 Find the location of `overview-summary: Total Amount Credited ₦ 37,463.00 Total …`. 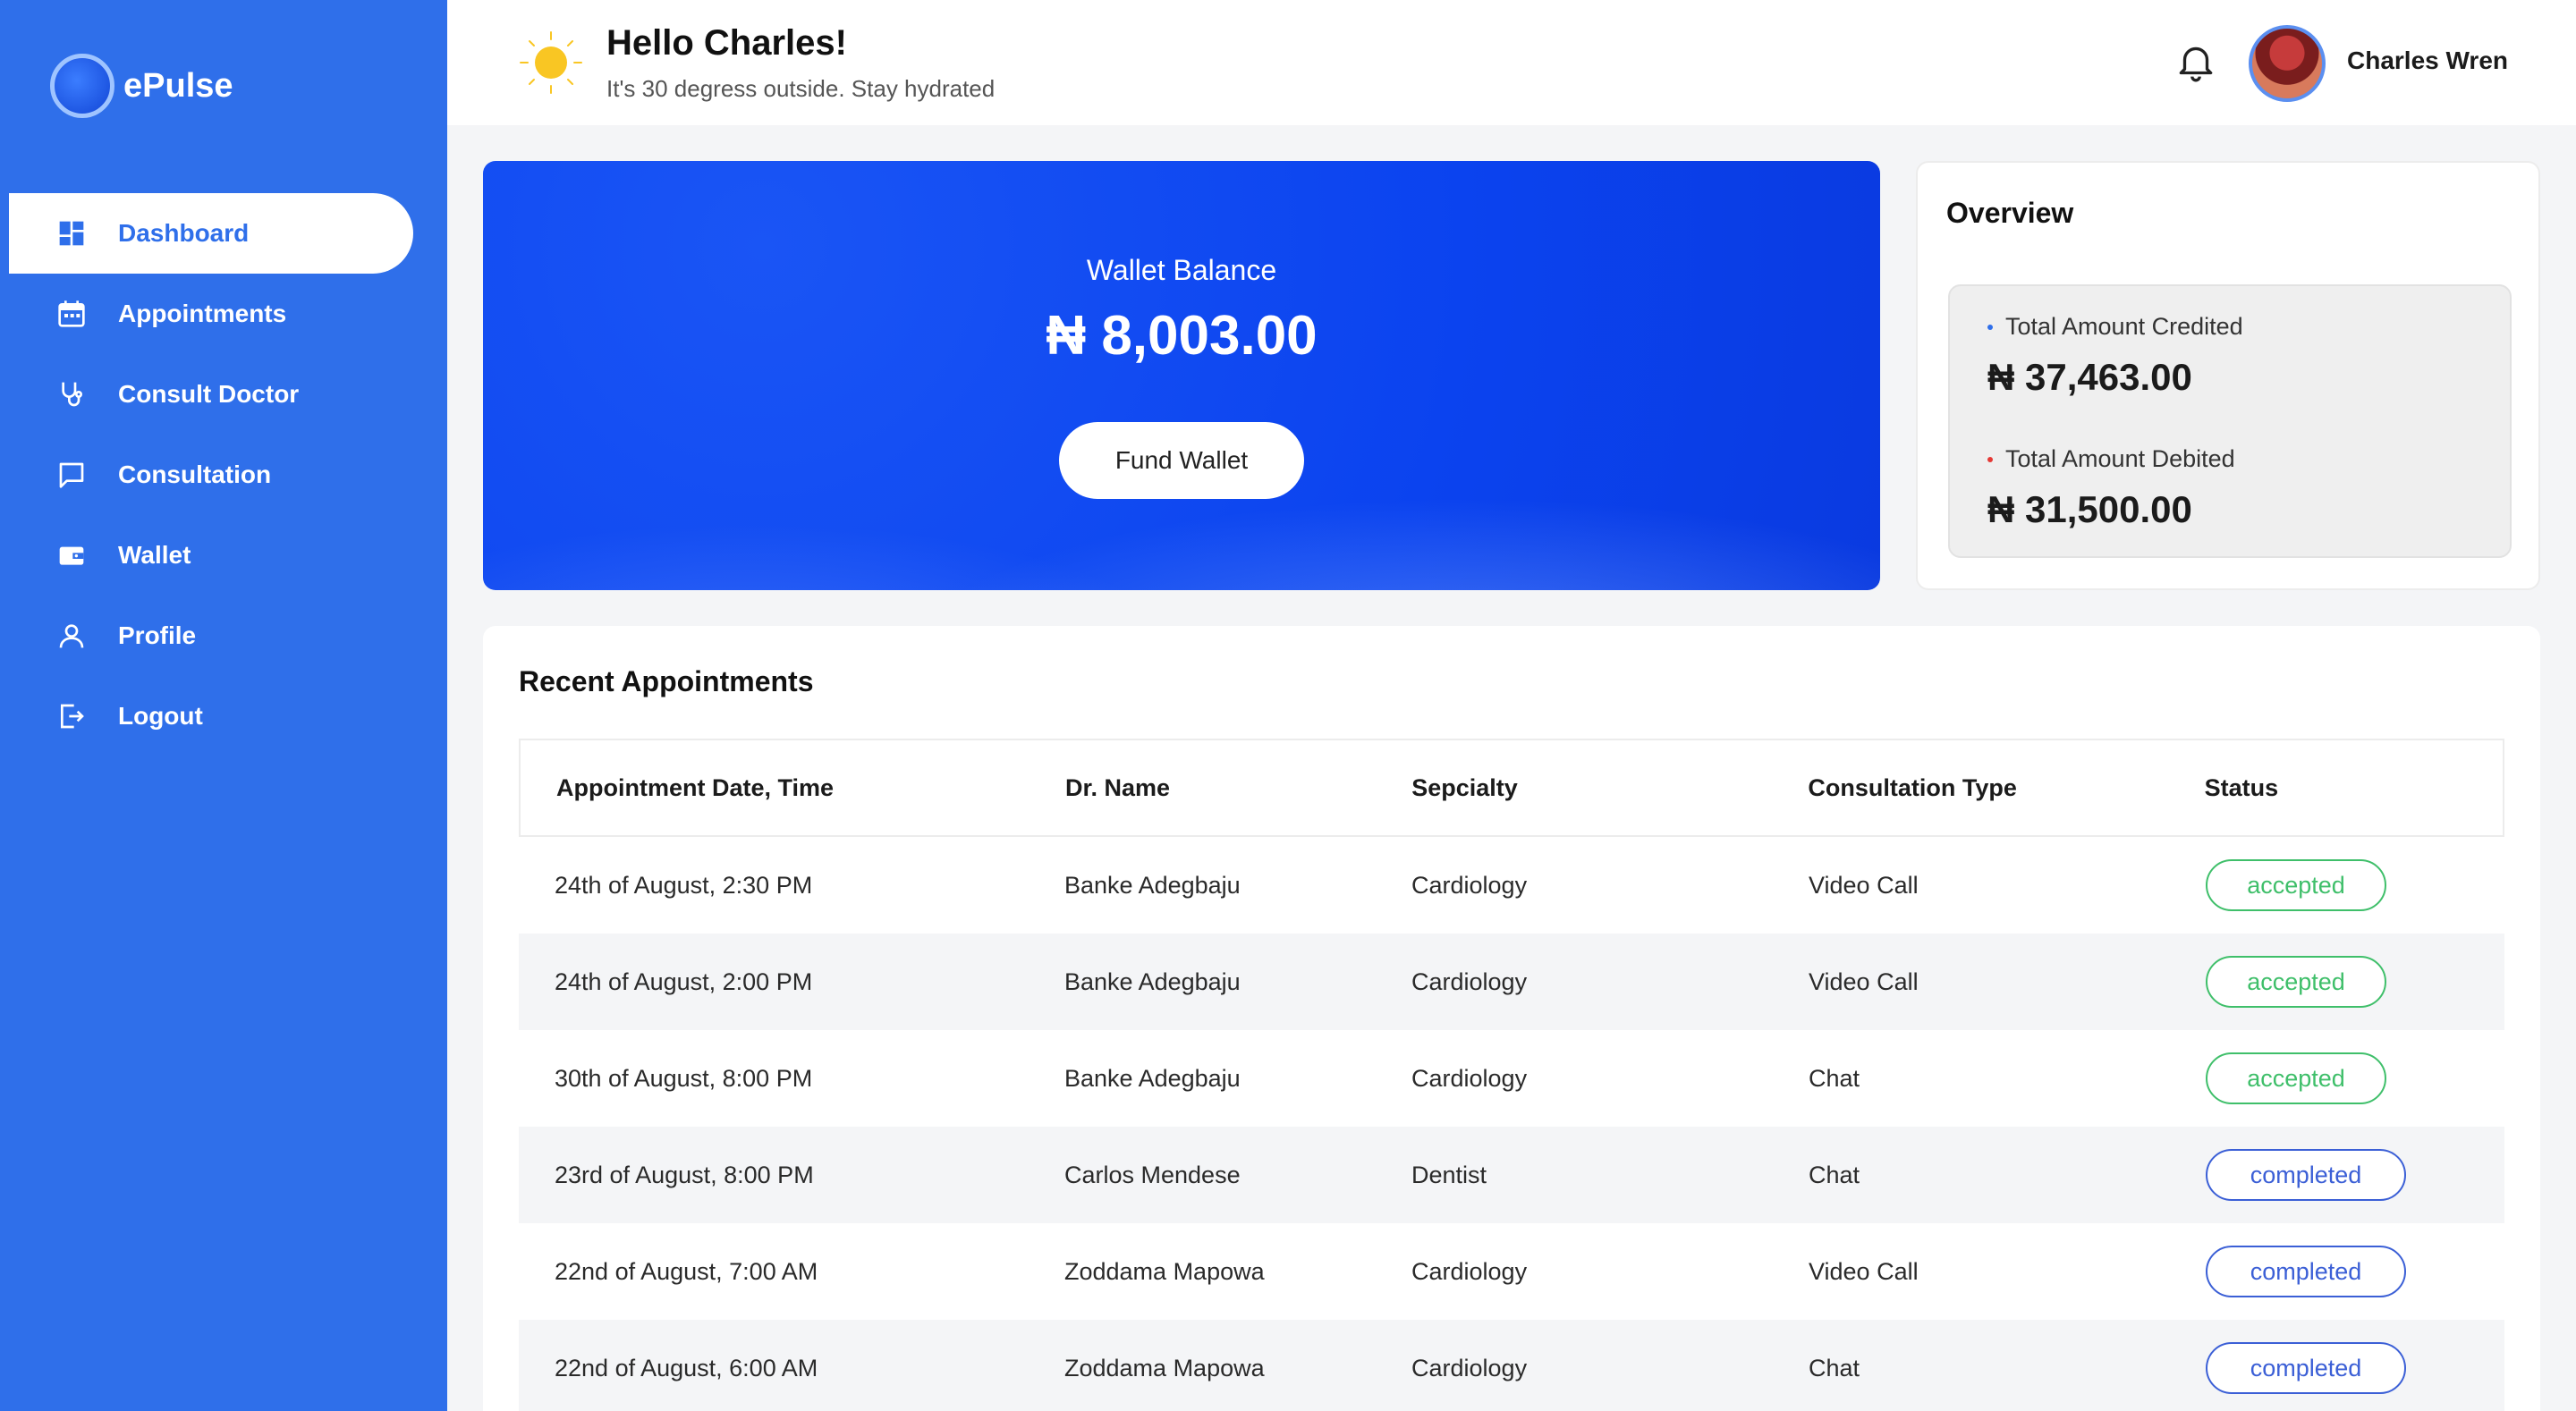

overview-summary: Total Amount Credited ₦ 37,463.00 Total … is located at coordinates (2230, 421).